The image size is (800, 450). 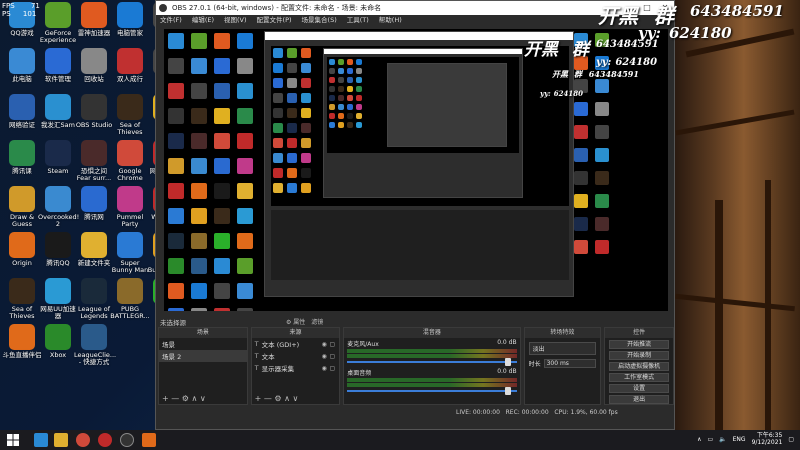 What do you see at coordinates (203, 20) in the screenshot?
I see `menu-item: 编辑(E)` at bounding box center [203, 20].